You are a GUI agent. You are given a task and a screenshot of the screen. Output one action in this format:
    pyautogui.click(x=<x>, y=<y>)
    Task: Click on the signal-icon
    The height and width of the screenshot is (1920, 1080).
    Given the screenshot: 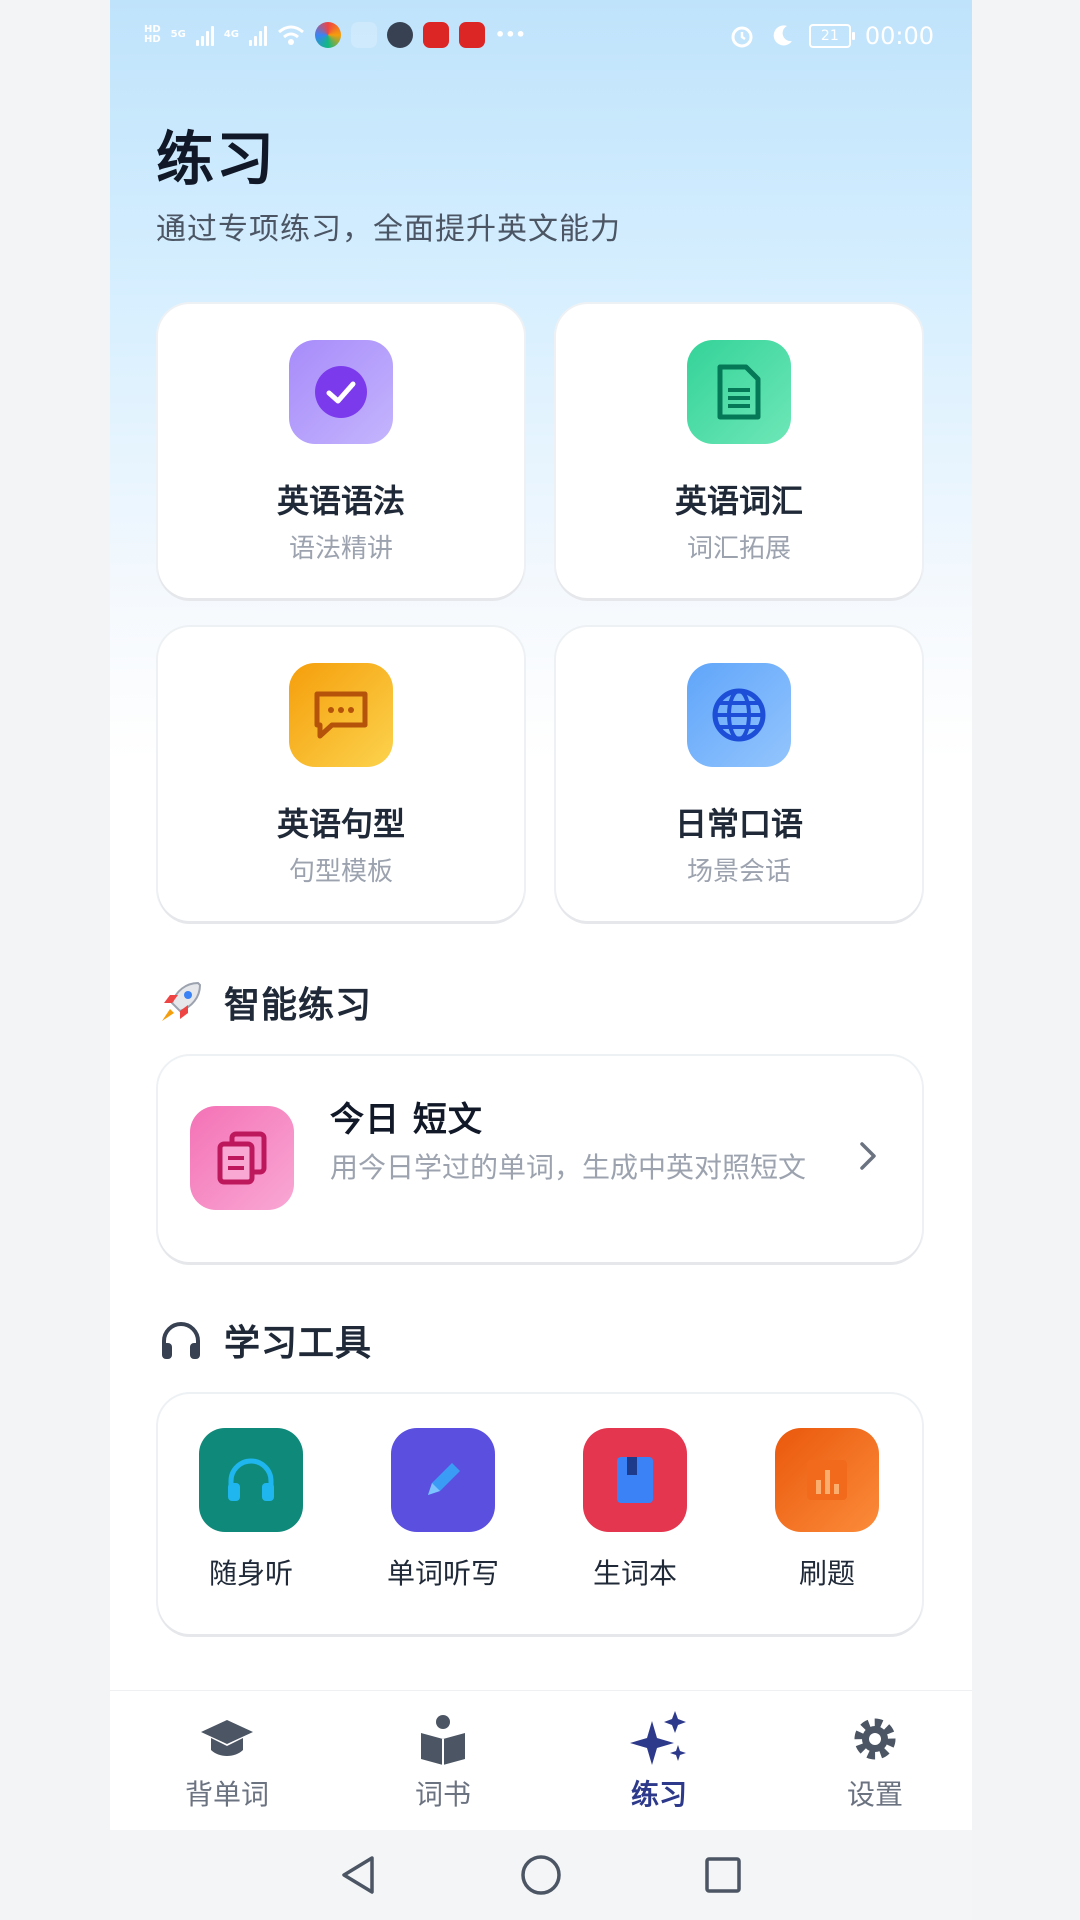 What is the action you would take?
    pyautogui.click(x=204, y=35)
    